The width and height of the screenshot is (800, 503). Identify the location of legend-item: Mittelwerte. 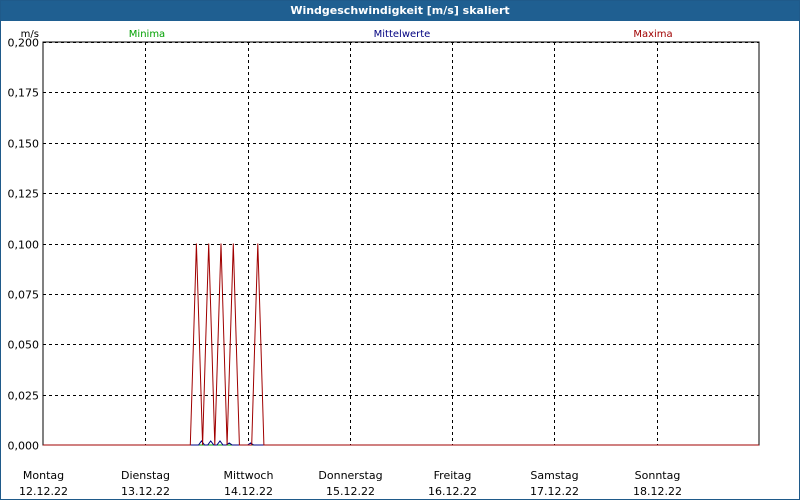
(402, 34).